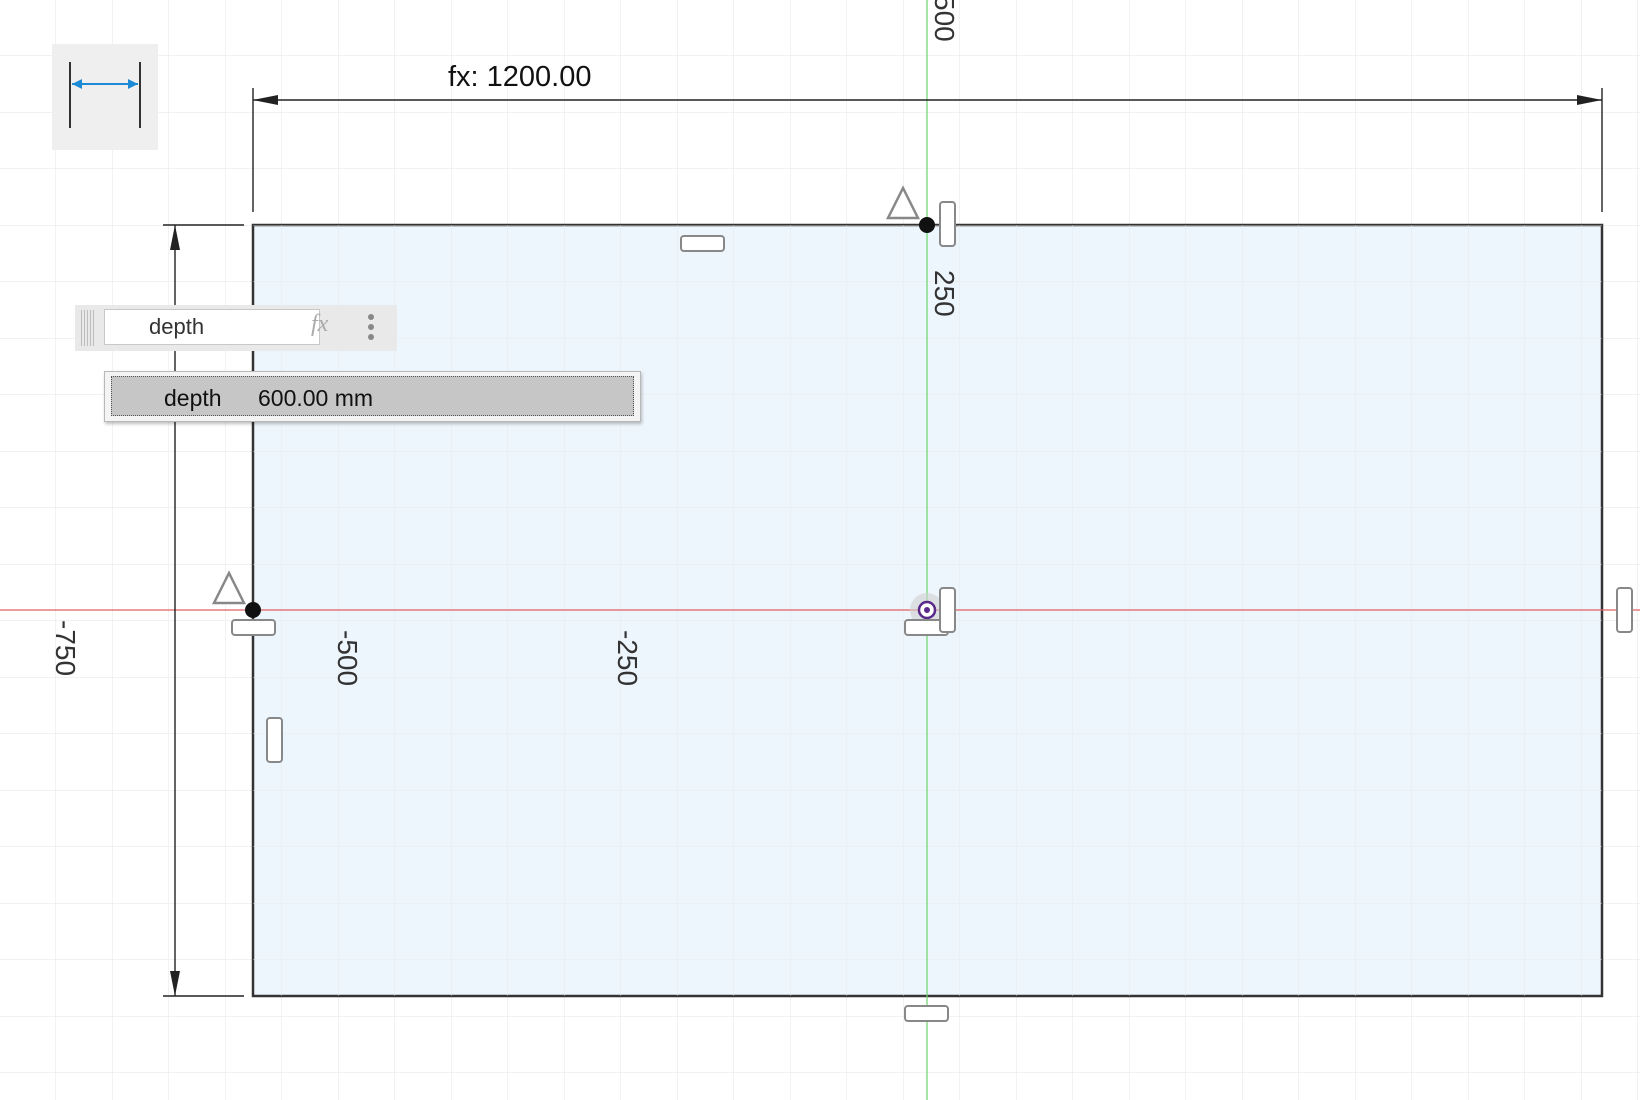 The height and width of the screenshot is (1100, 1640). I want to click on parameter-autocomplete: depth 600.00 mm, so click(372, 396).